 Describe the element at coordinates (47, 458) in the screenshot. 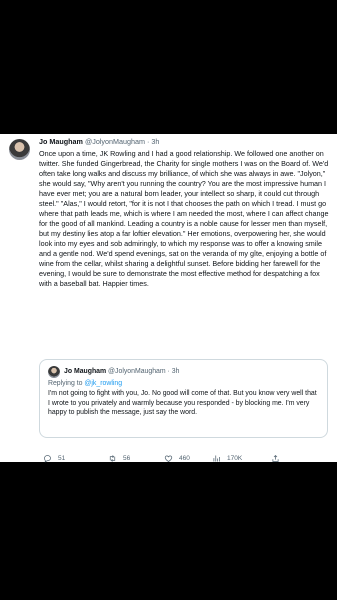

I see `reply-icon` at that location.